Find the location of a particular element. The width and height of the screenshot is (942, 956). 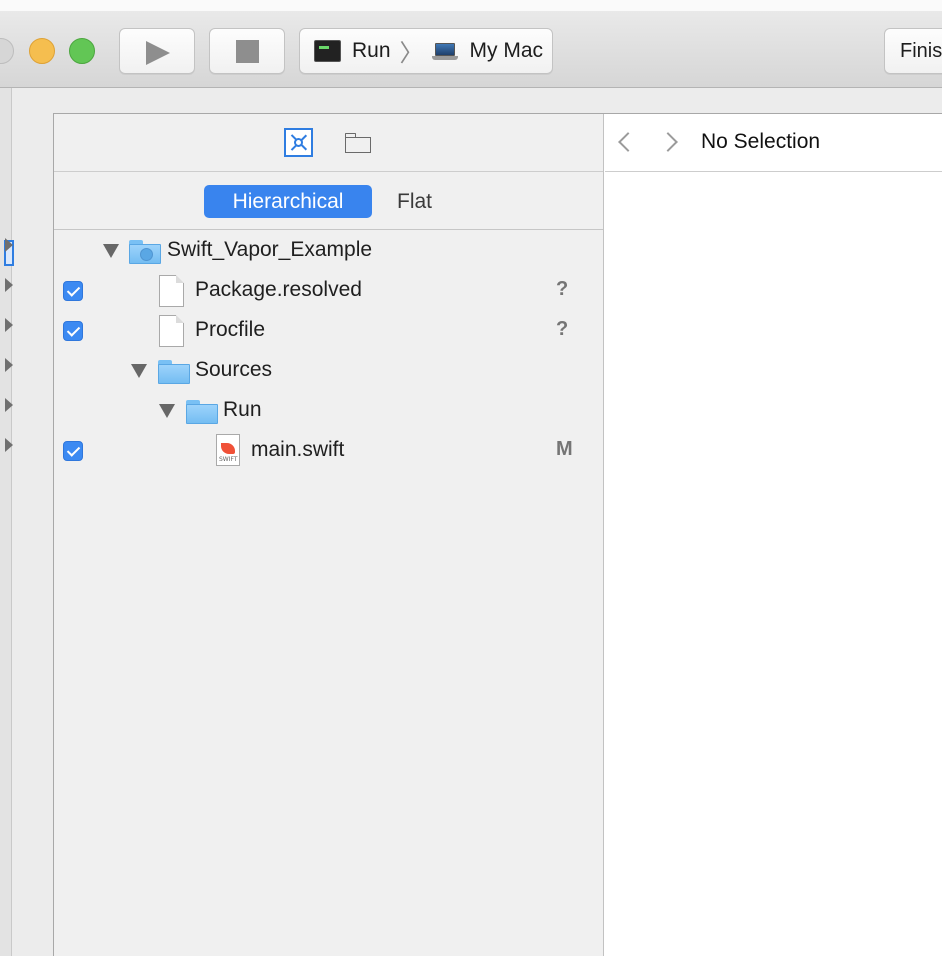

source-control-filter-icon is located at coordinates (298, 142).